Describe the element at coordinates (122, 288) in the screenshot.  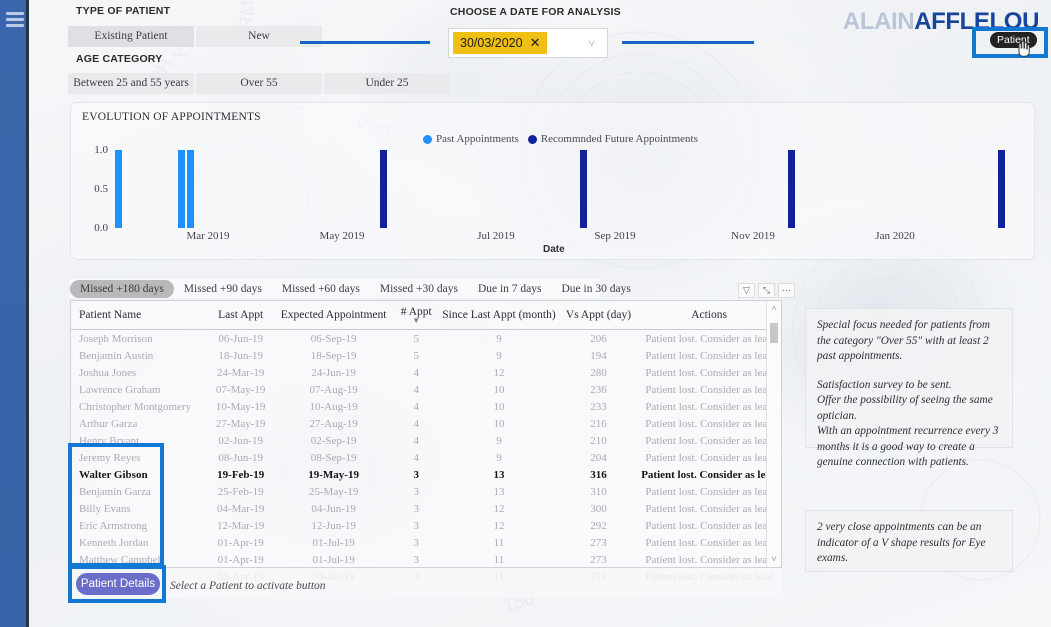
I see `tab-missed-180: Missed +180 days` at that location.